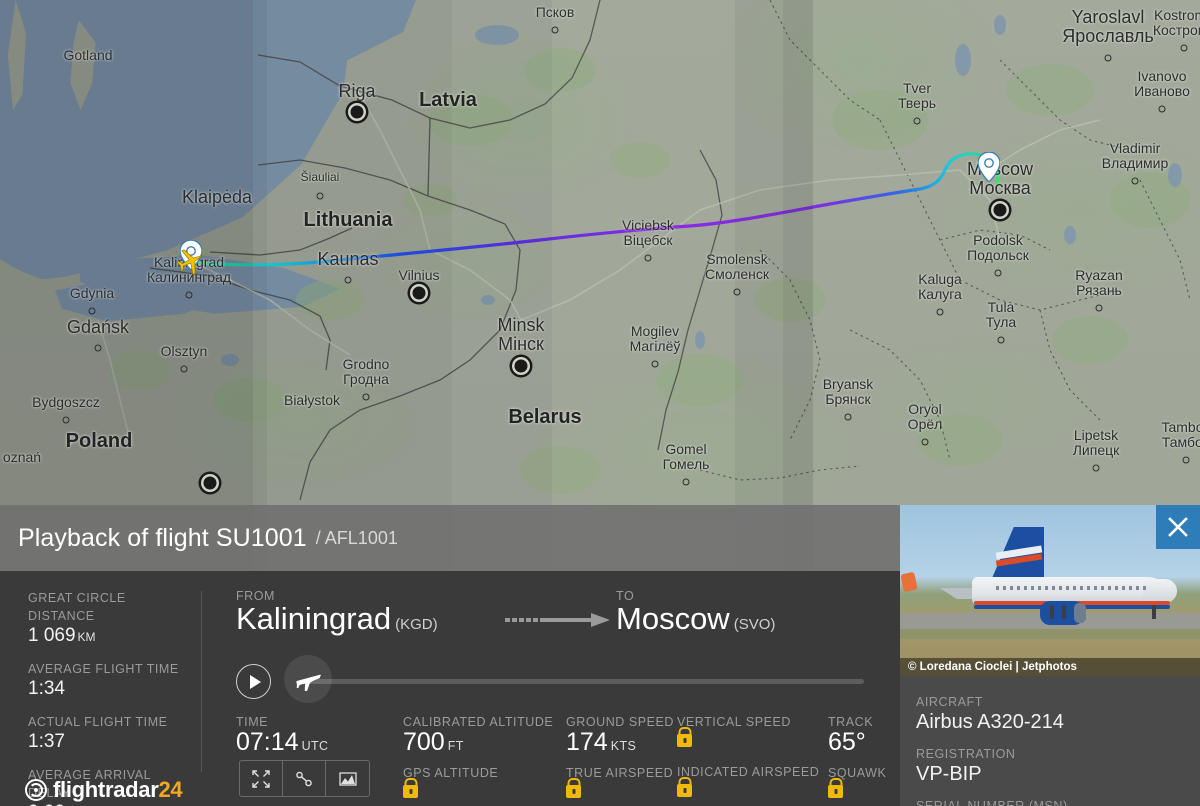 Image resolution: width=1200 pixels, height=806 pixels. What do you see at coordinates (940, 287) in the screenshot?
I see `map-city-label: Kaluga Калуга` at bounding box center [940, 287].